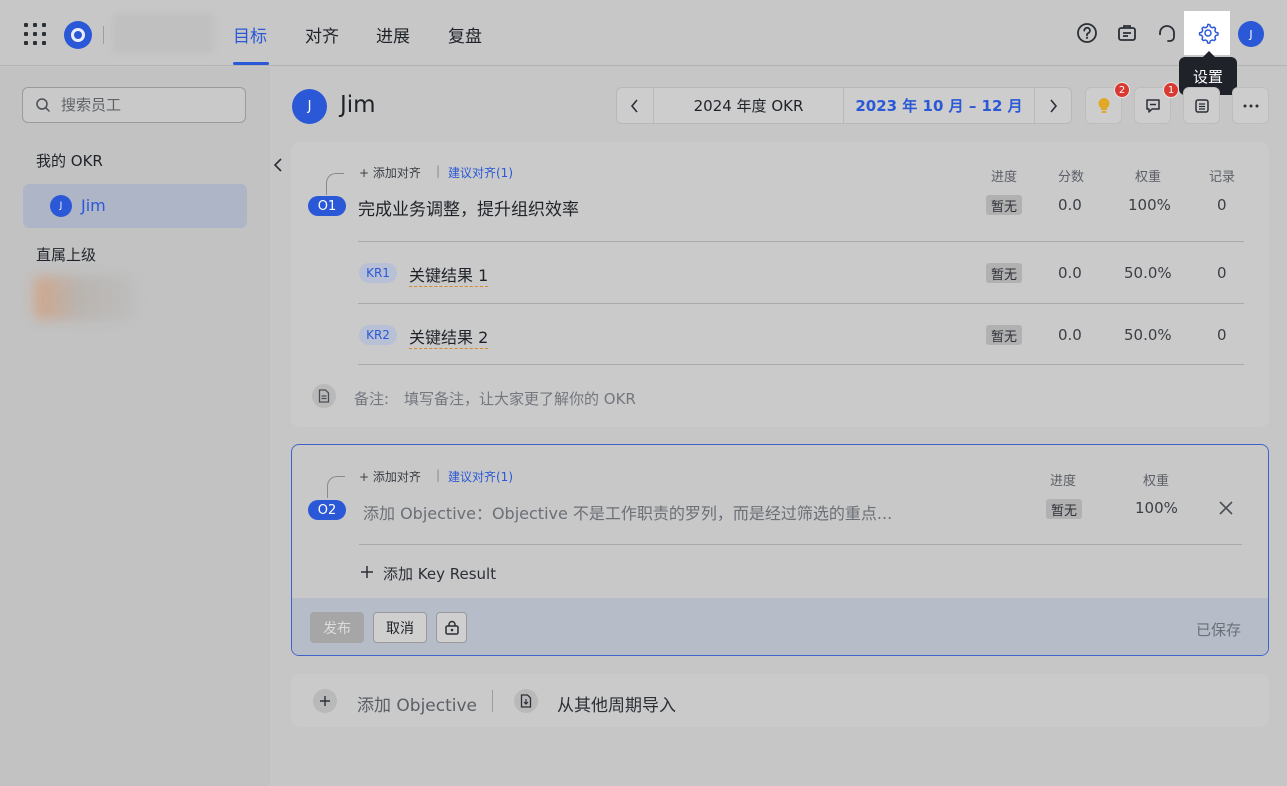  Describe the element at coordinates (417, 703) in the screenshot. I see `add-objective-button: 添加 Objective` at that location.